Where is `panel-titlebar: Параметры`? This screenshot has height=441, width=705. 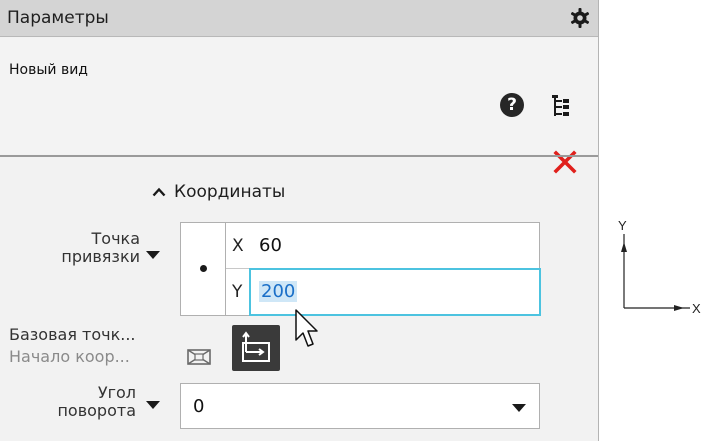
panel-titlebar: Параметры is located at coordinates (299, 18).